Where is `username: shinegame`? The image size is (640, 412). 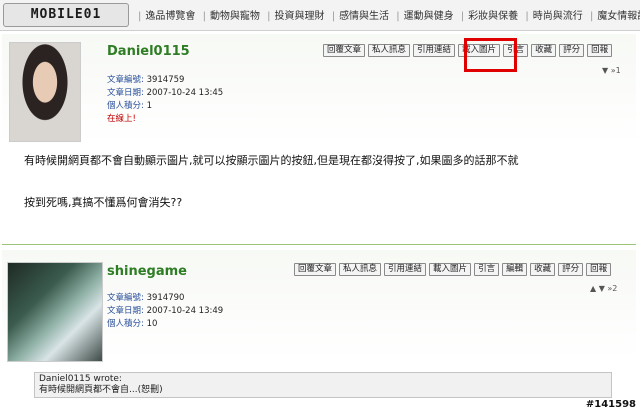
username: shinegame is located at coordinates (147, 271).